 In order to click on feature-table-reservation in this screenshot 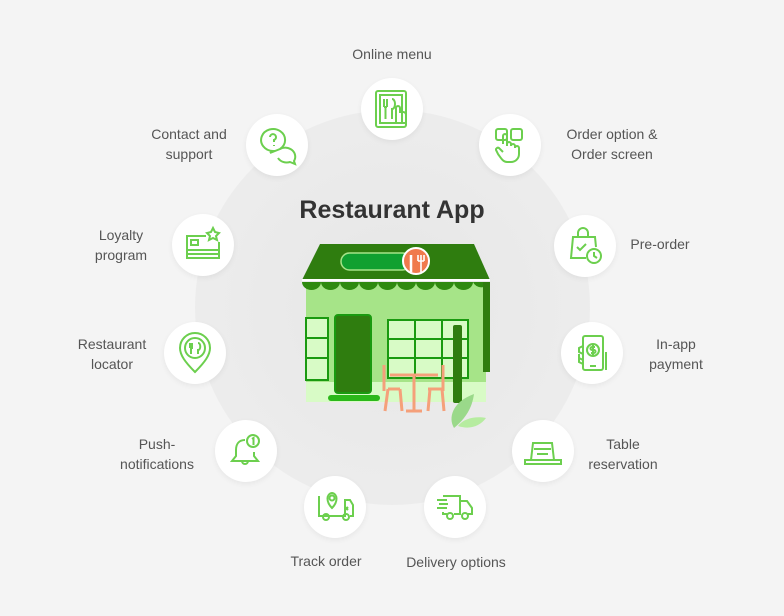, I will do `click(543, 451)`.